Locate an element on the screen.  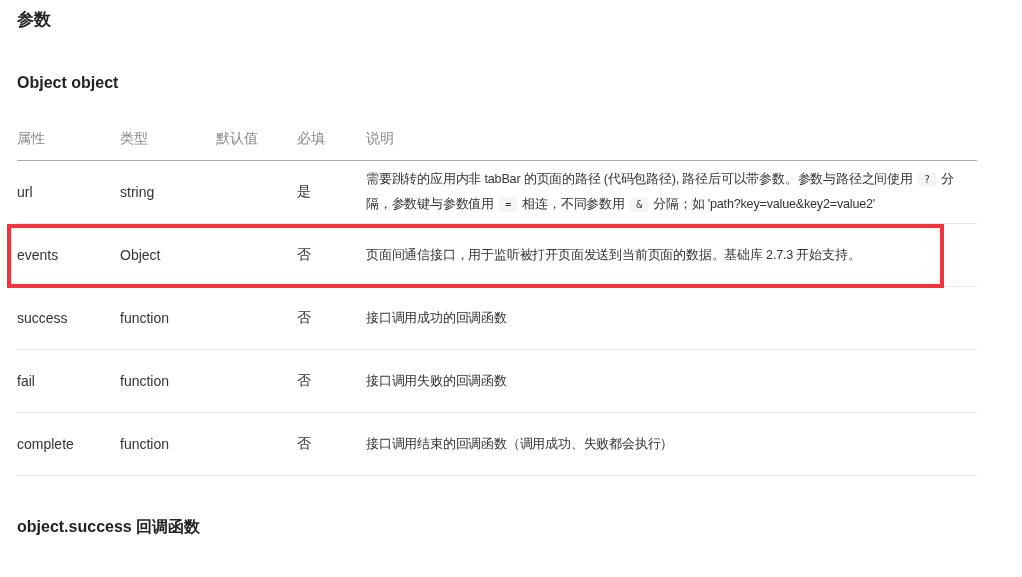
column-header: 必填 is located at coordinates (311, 139).